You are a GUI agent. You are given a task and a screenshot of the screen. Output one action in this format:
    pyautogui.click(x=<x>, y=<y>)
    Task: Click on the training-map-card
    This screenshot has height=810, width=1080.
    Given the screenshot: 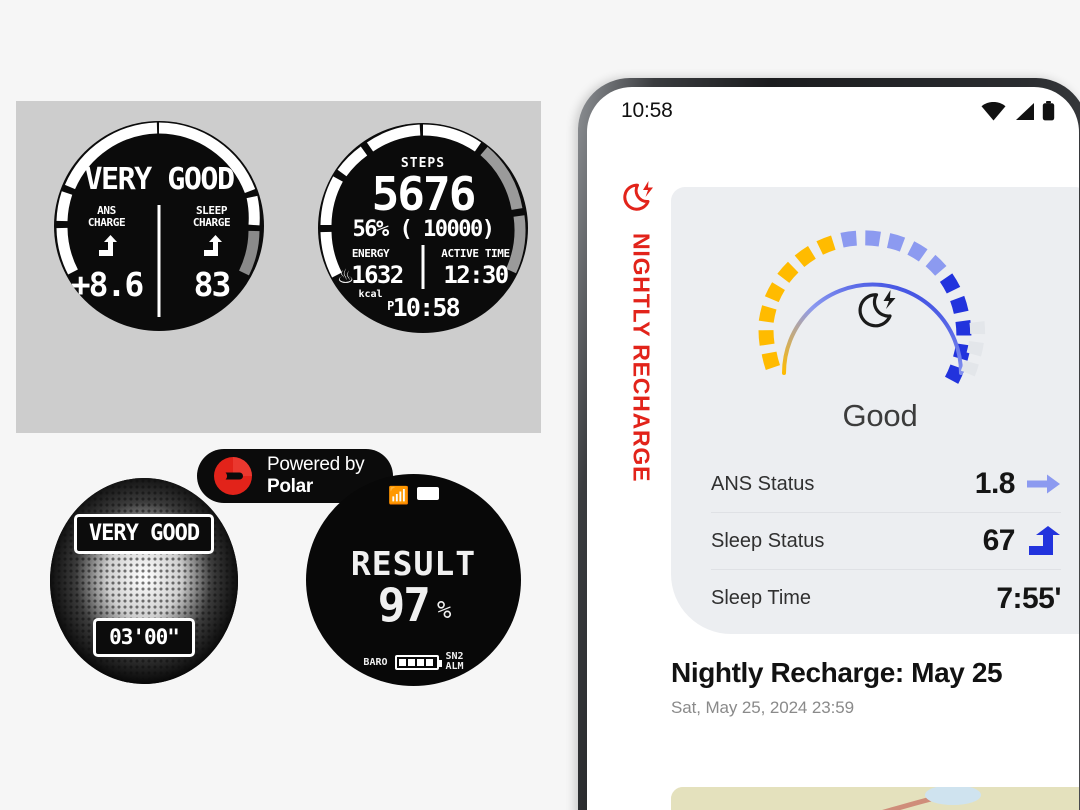 What is the action you would take?
    pyautogui.click(x=875, y=798)
    